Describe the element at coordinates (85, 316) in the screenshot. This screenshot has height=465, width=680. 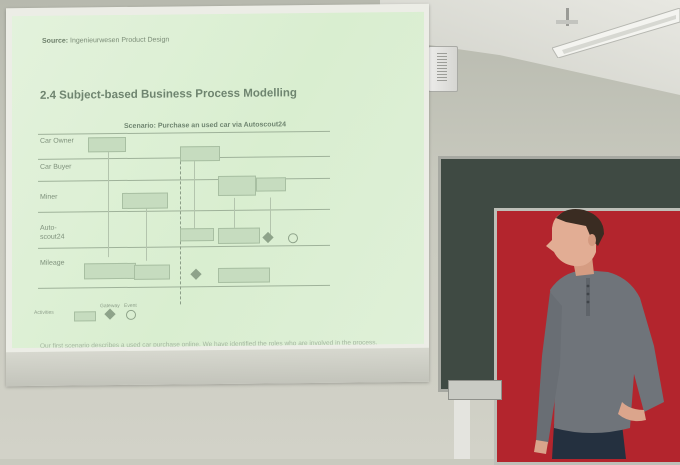
I see `legend-activity-box` at that location.